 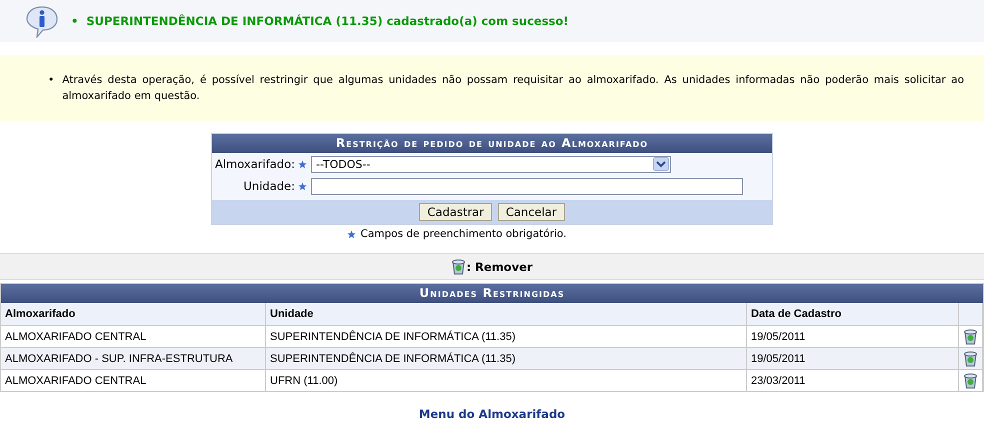 What do you see at coordinates (852, 359) in the screenshot?
I see `table-cell: 19/05/2011` at bounding box center [852, 359].